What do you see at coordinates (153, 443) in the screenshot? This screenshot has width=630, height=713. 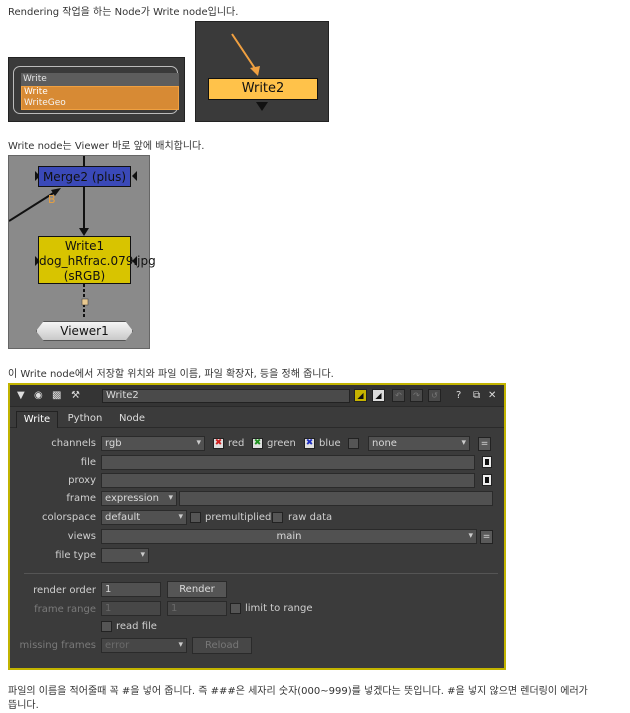 I see `channels-dropdown: rgb` at bounding box center [153, 443].